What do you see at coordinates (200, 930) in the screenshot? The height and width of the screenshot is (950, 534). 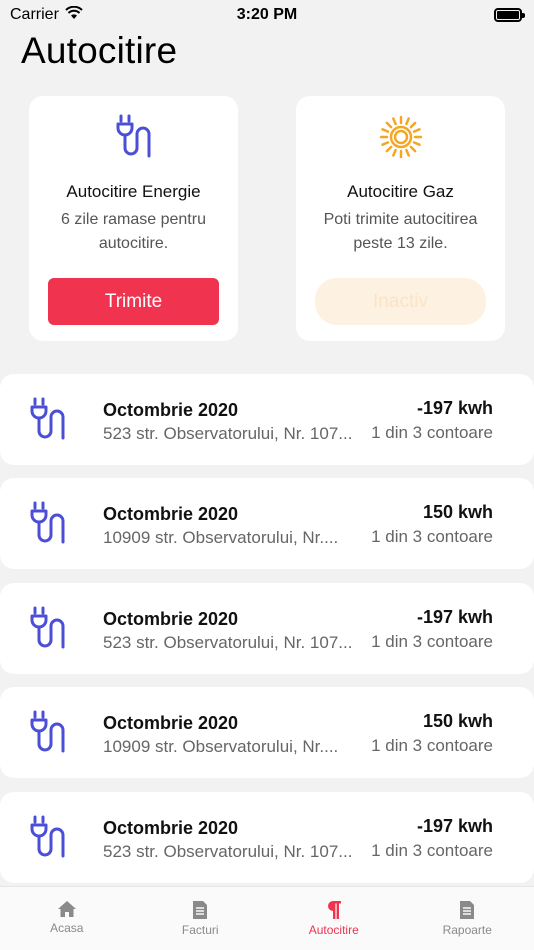 I see `tab-label: Facturi` at bounding box center [200, 930].